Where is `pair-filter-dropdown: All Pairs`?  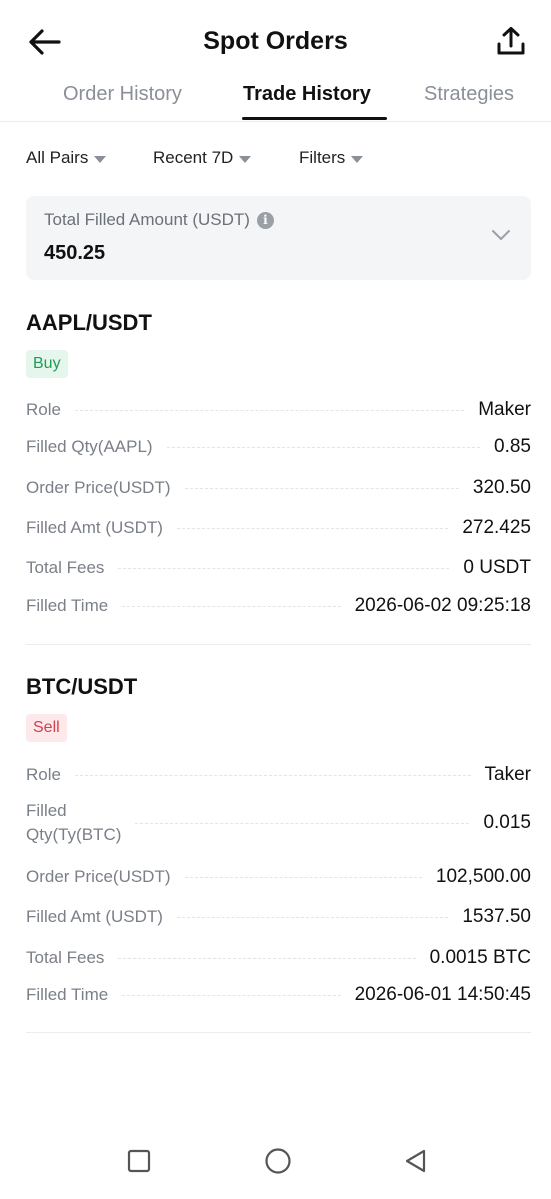
pair-filter-dropdown: All Pairs is located at coordinates (66, 158).